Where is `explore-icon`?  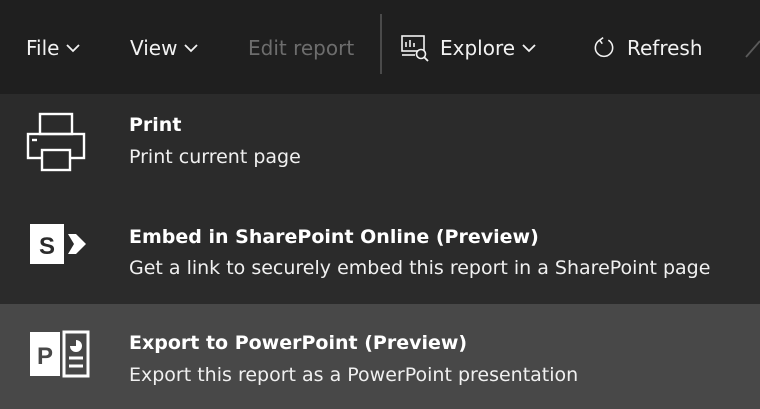 explore-icon is located at coordinates (415, 48).